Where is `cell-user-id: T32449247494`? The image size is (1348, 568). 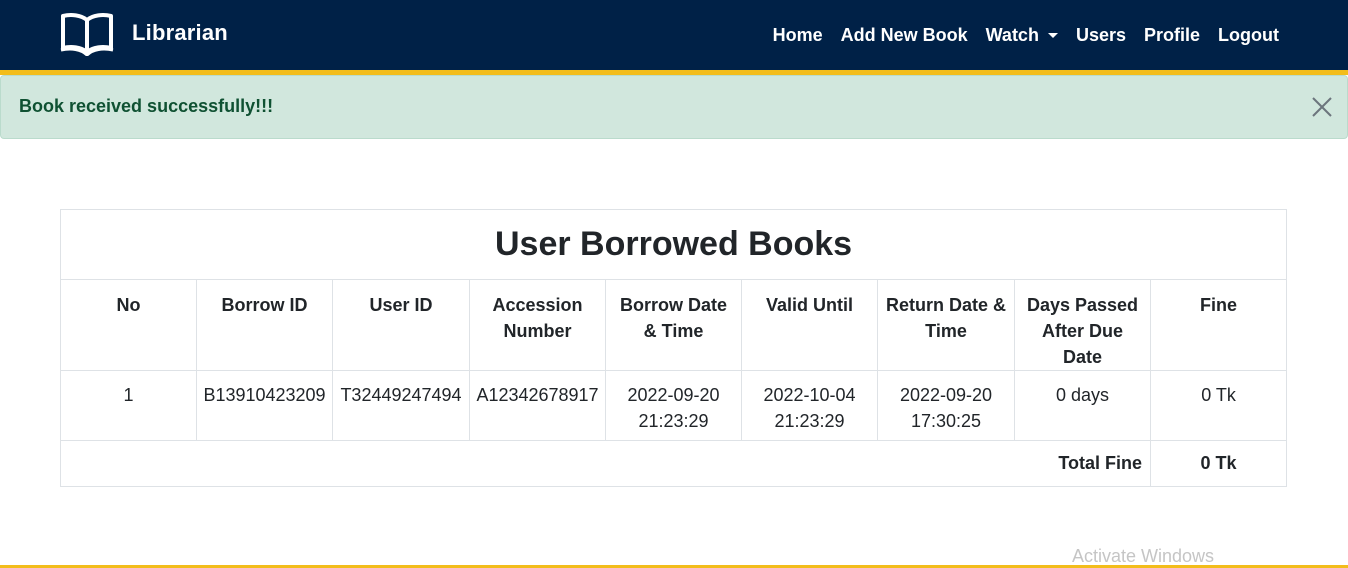
cell-user-id: T32449247494 is located at coordinates (401, 405).